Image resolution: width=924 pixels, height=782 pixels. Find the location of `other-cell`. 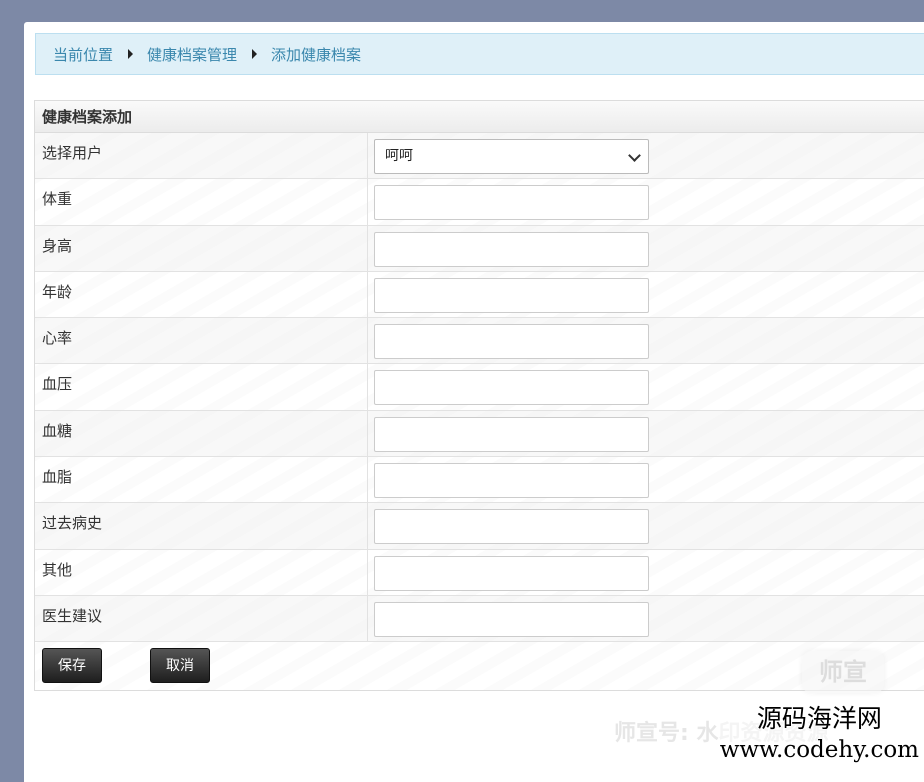

other-cell is located at coordinates (508, 572).